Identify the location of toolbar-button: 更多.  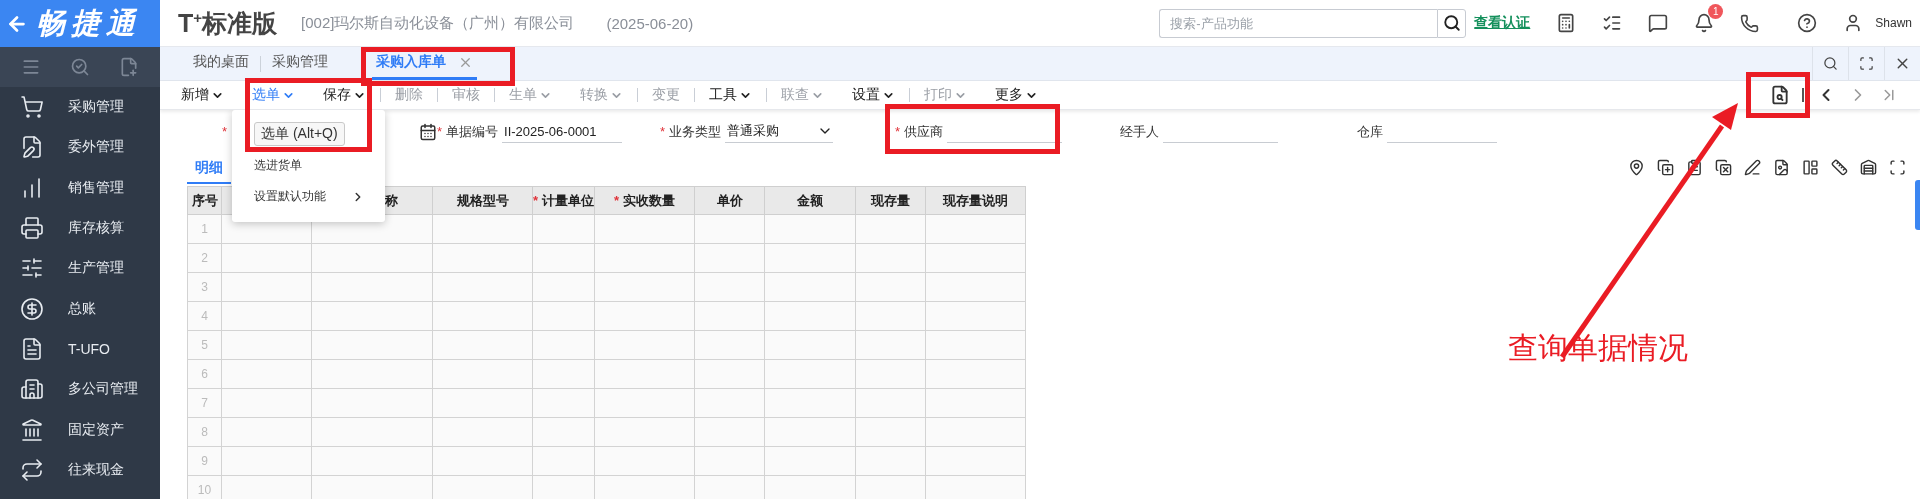
(1016, 95).